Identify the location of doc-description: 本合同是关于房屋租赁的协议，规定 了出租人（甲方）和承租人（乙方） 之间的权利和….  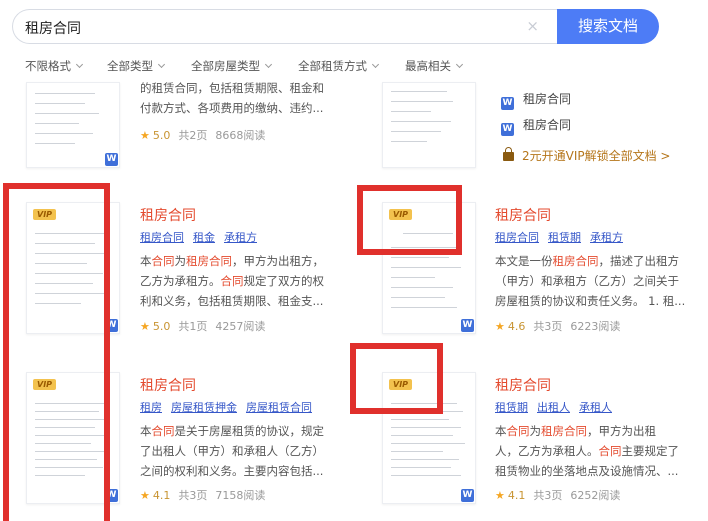
(232, 451).